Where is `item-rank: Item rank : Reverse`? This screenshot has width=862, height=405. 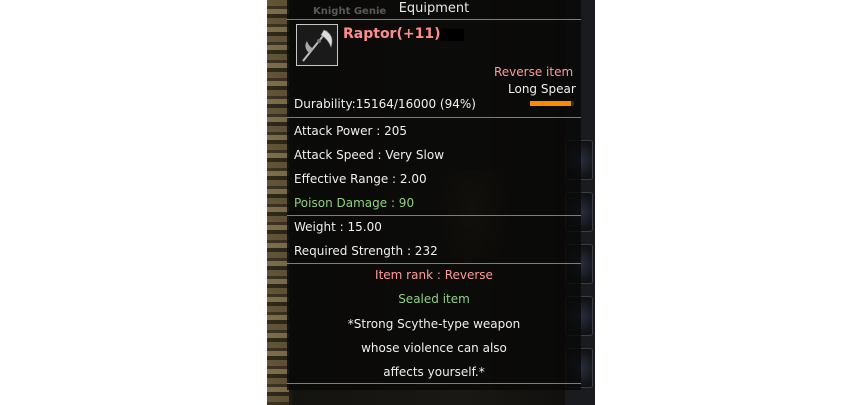
item-rank: Item rank : Reverse is located at coordinates (434, 275).